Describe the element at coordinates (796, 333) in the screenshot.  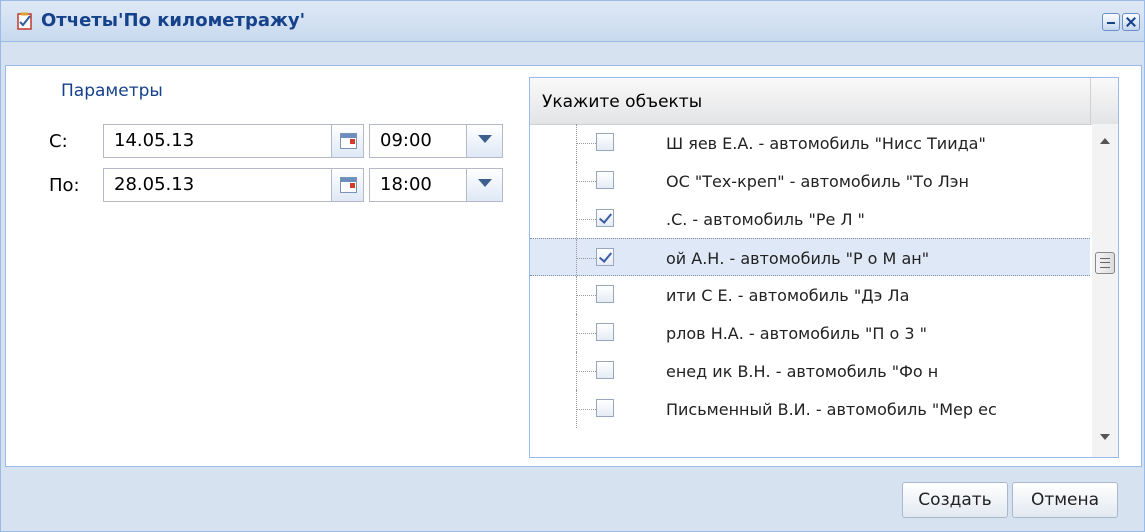
I see `object-label: рлов Н.А. - автомобиль "П о 3 "` at that location.